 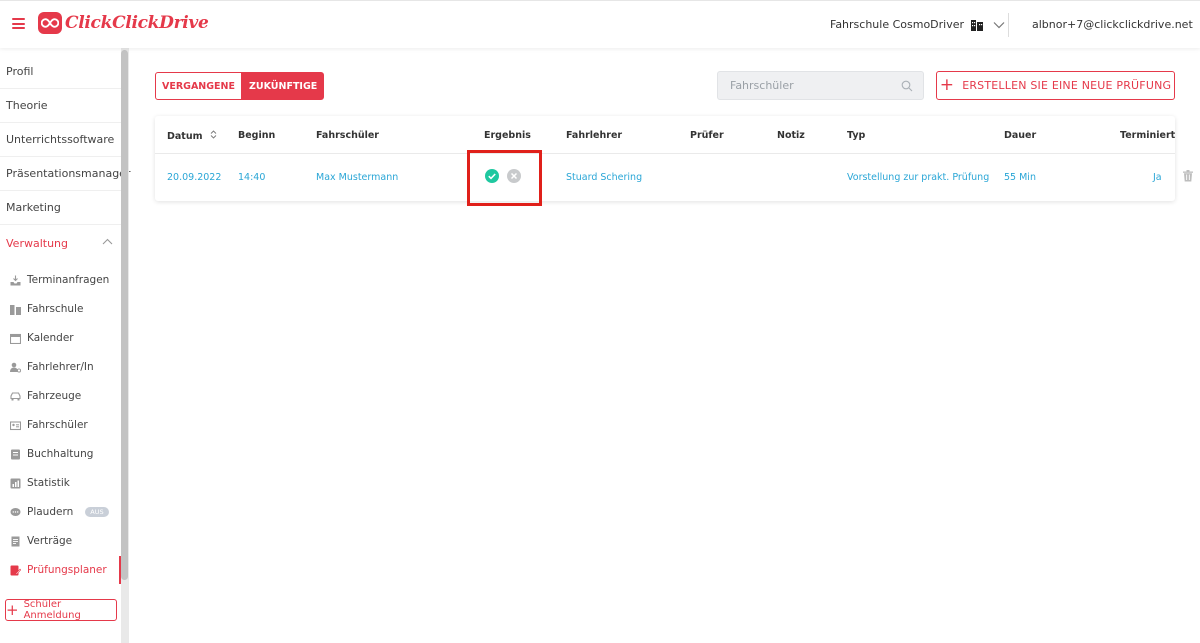 What do you see at coordinates (52, 610) in the screenshot?
I see `student-signup-label: Schüler Anmeldung` at bounding box center [52, 610].